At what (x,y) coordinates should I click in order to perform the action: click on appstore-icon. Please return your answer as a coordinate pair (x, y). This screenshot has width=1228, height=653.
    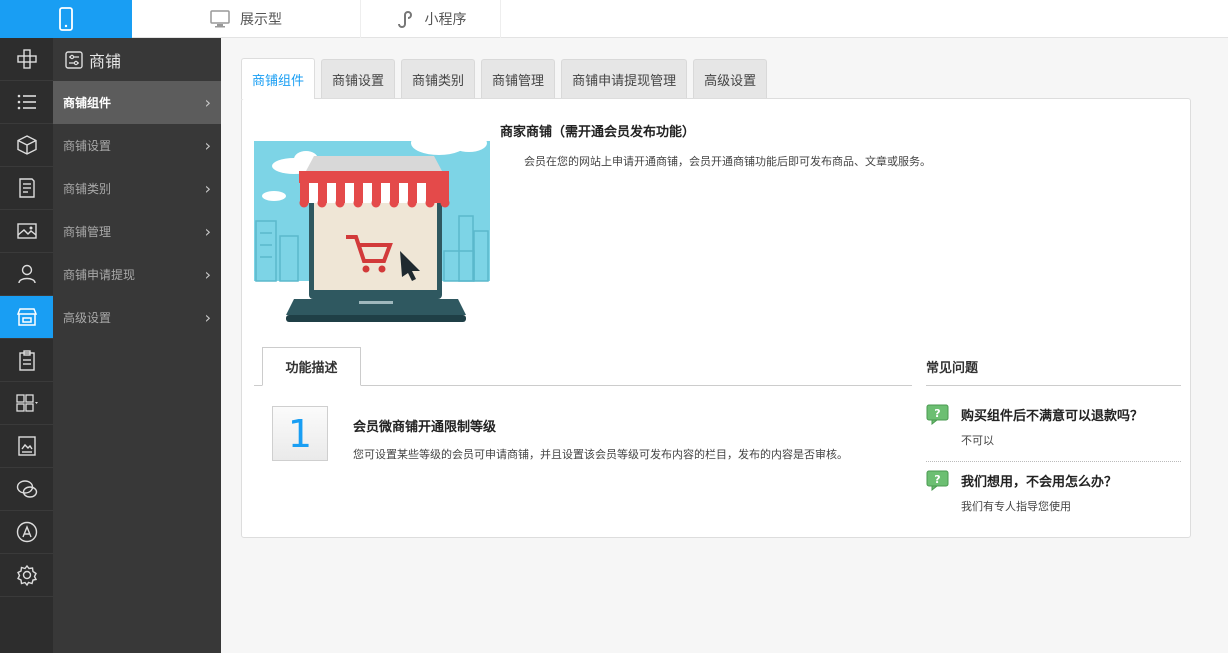
    Looking at the image, I should click on (26, 532).